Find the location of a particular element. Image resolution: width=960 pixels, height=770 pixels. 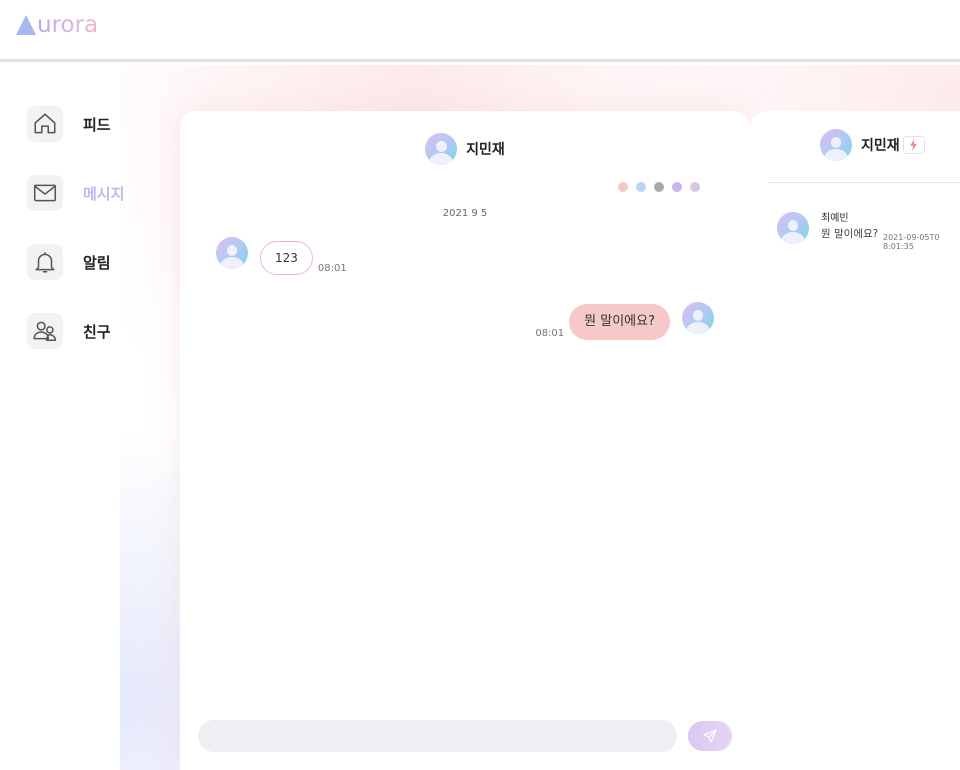

send-icon is located at coordinates (710, 736).